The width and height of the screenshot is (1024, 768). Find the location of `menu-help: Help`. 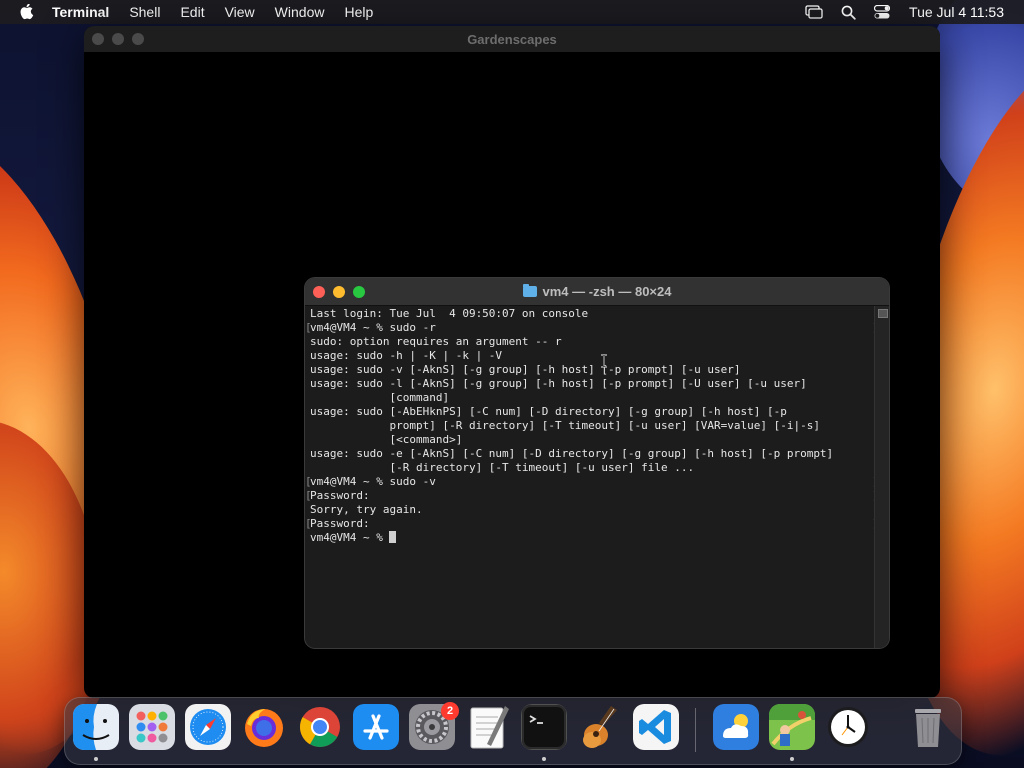

menu-help: Help is located at coordinates (358, 12).